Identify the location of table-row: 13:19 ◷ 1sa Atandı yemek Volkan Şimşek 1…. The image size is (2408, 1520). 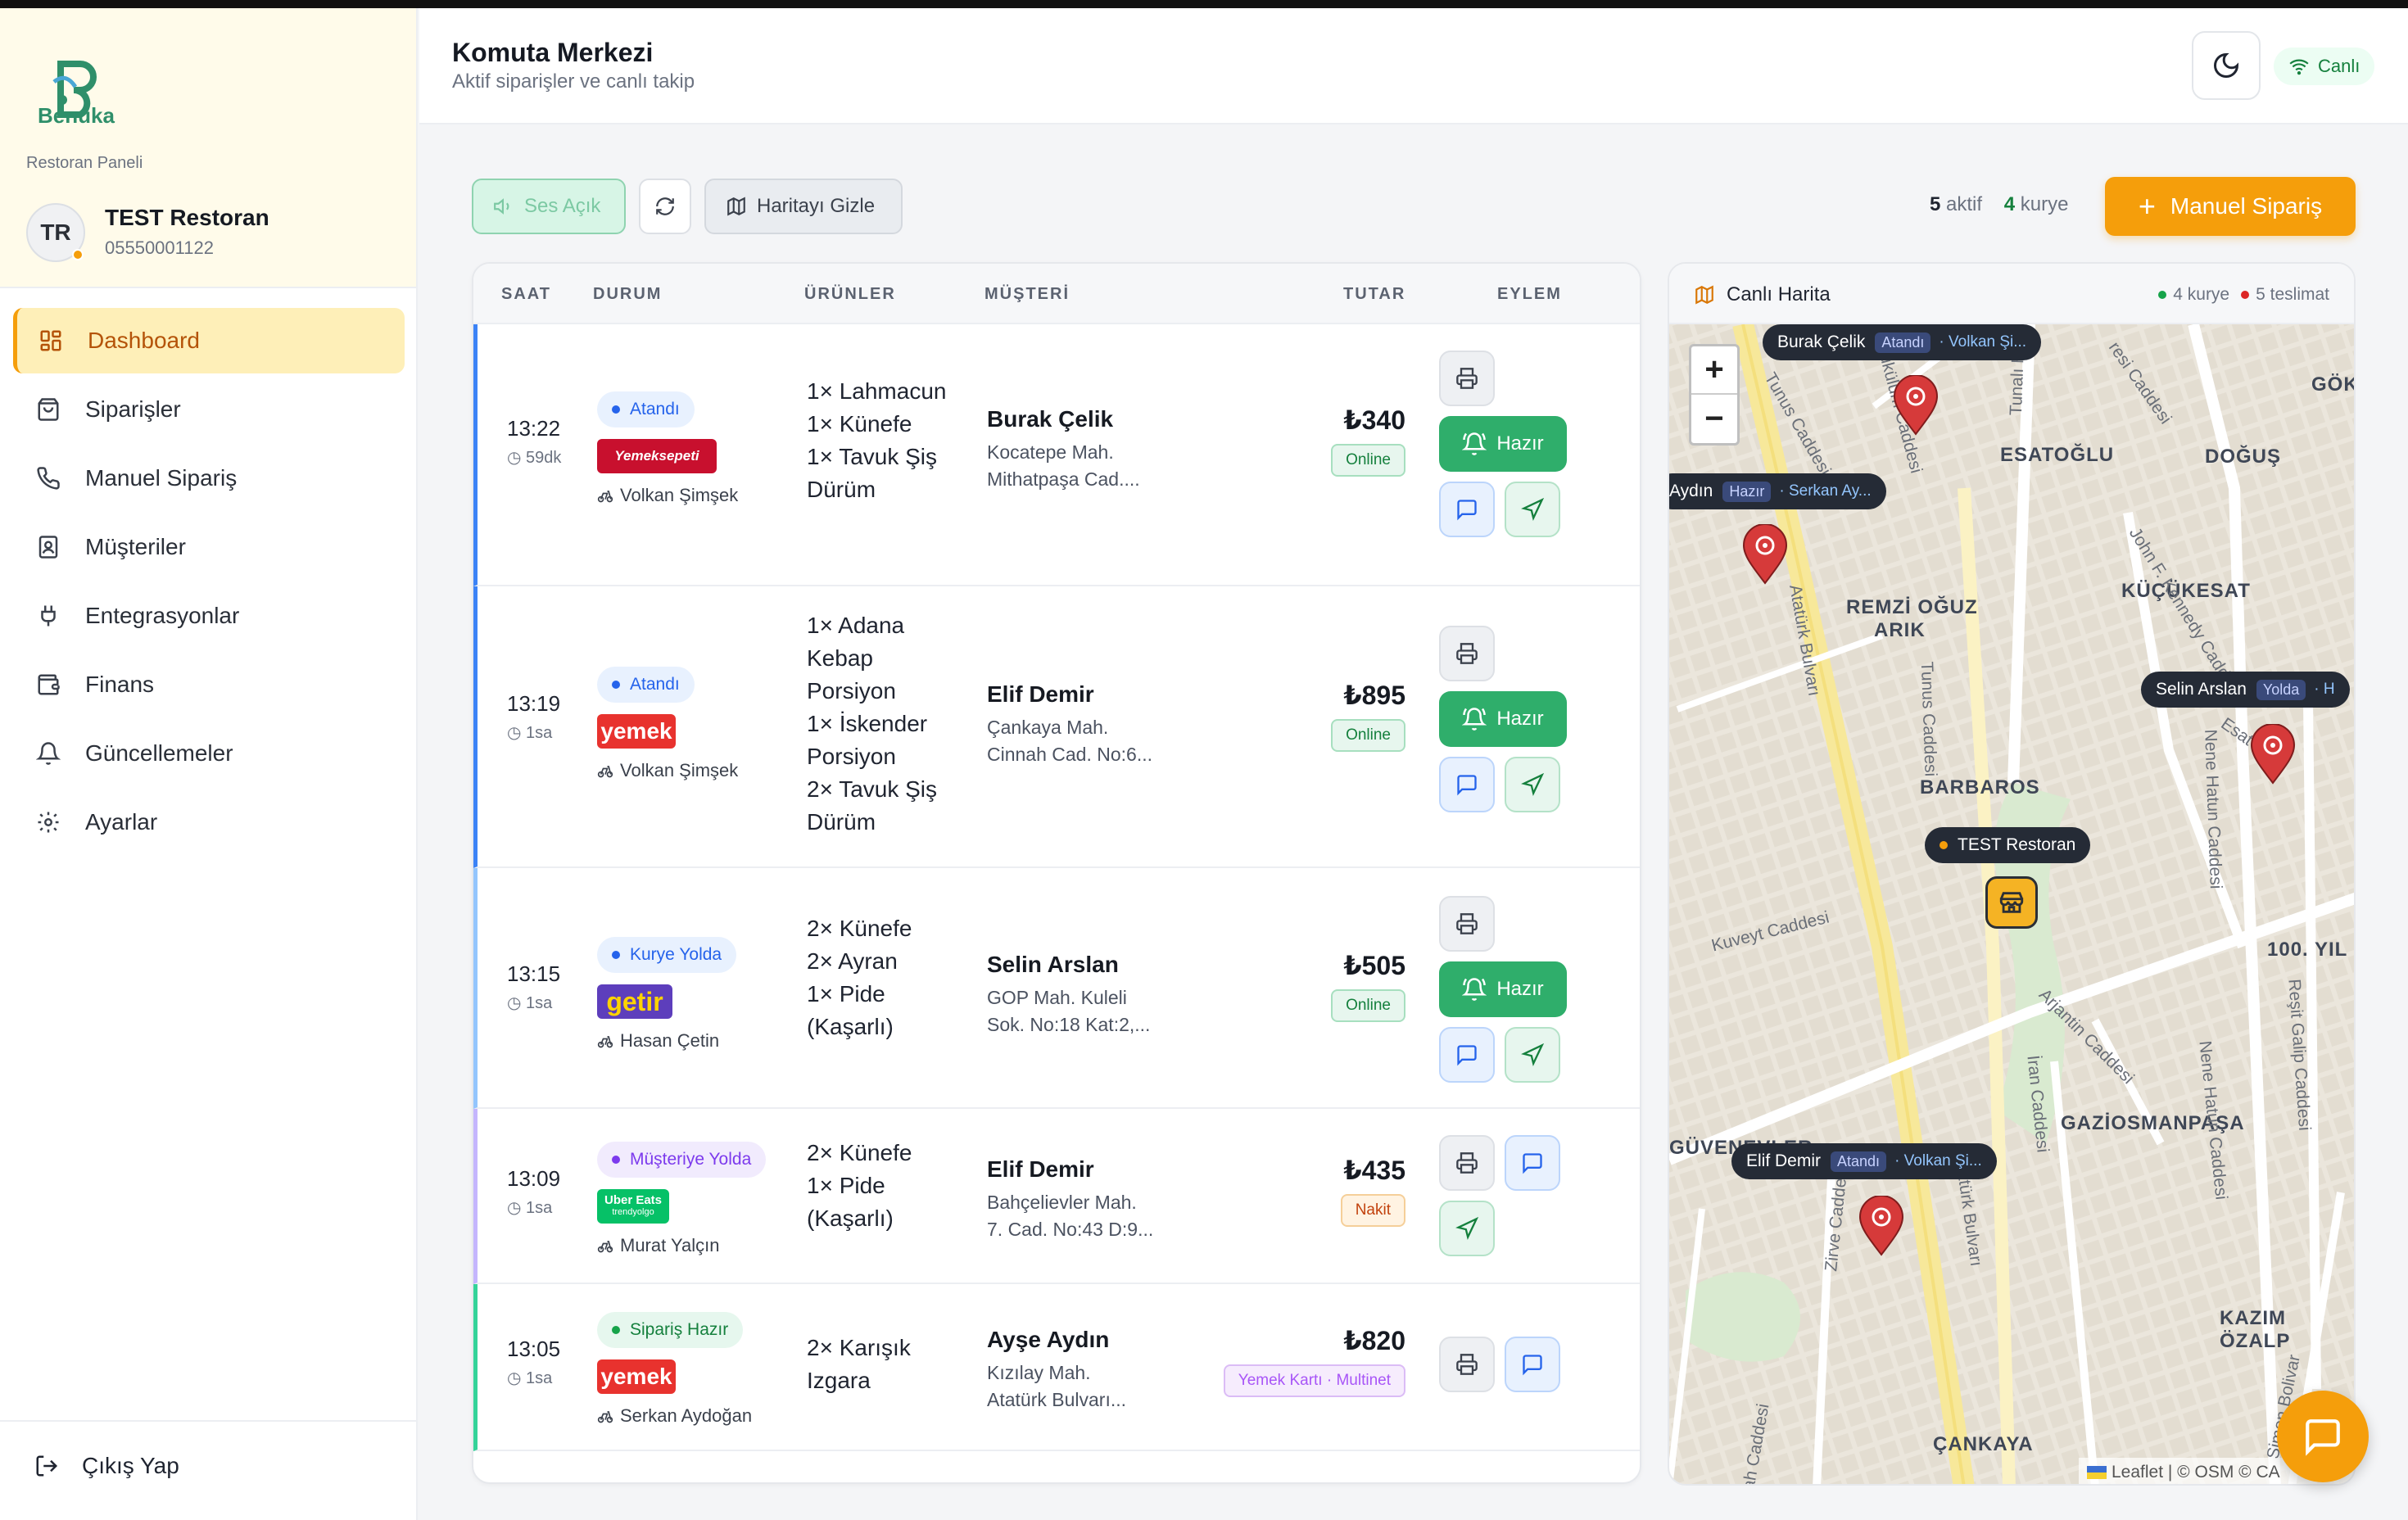
(1056, 727).